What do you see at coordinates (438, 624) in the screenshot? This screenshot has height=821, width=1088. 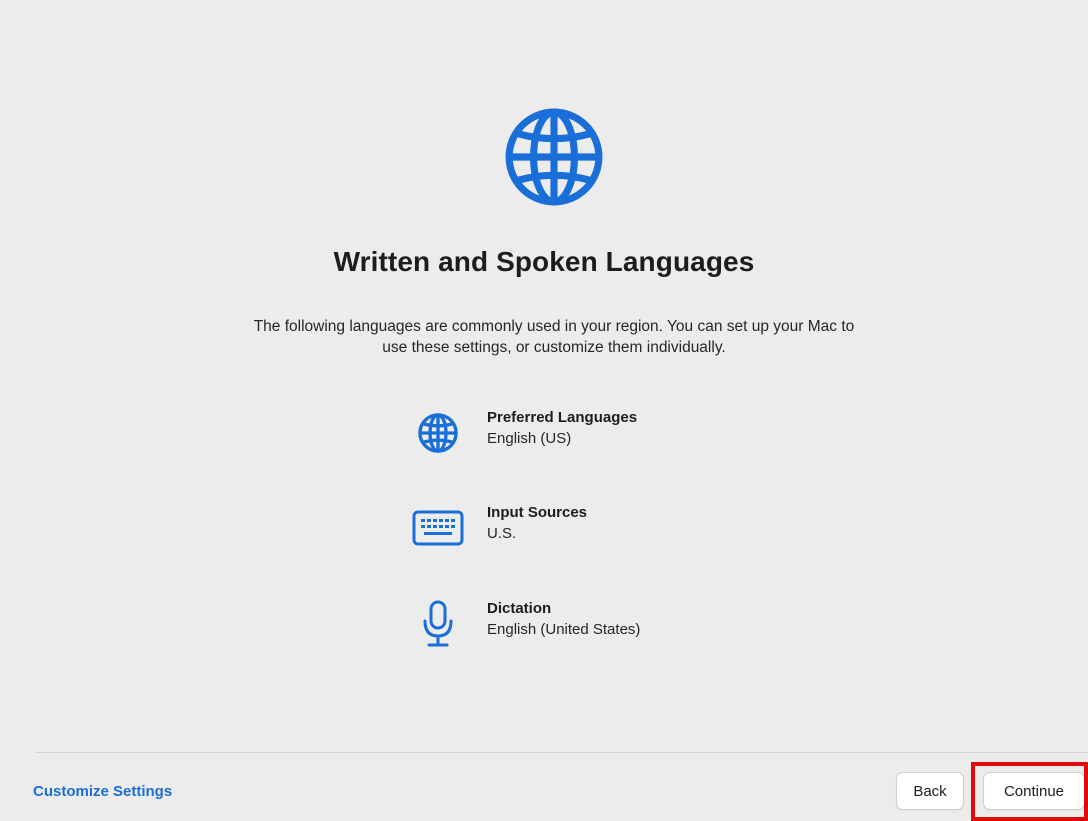 I see `microphone-icon` at bounding box center [438, 624].